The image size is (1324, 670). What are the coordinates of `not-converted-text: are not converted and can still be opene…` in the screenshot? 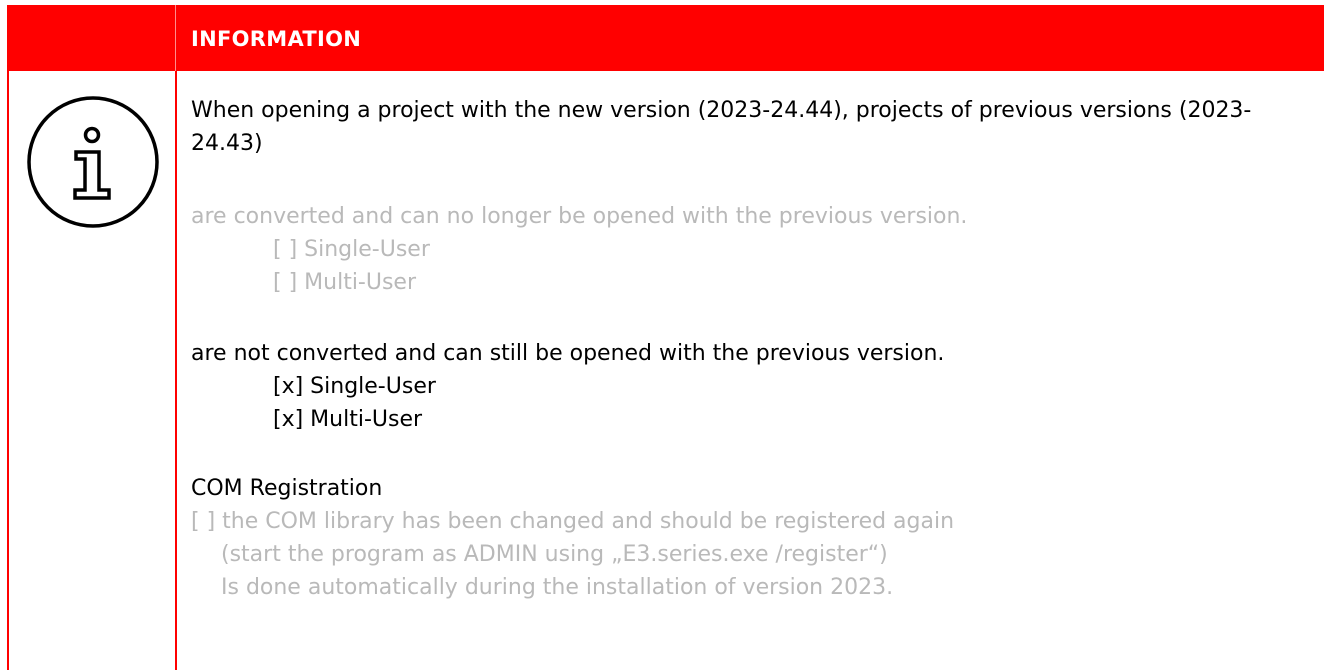 It's located at (568, 353).